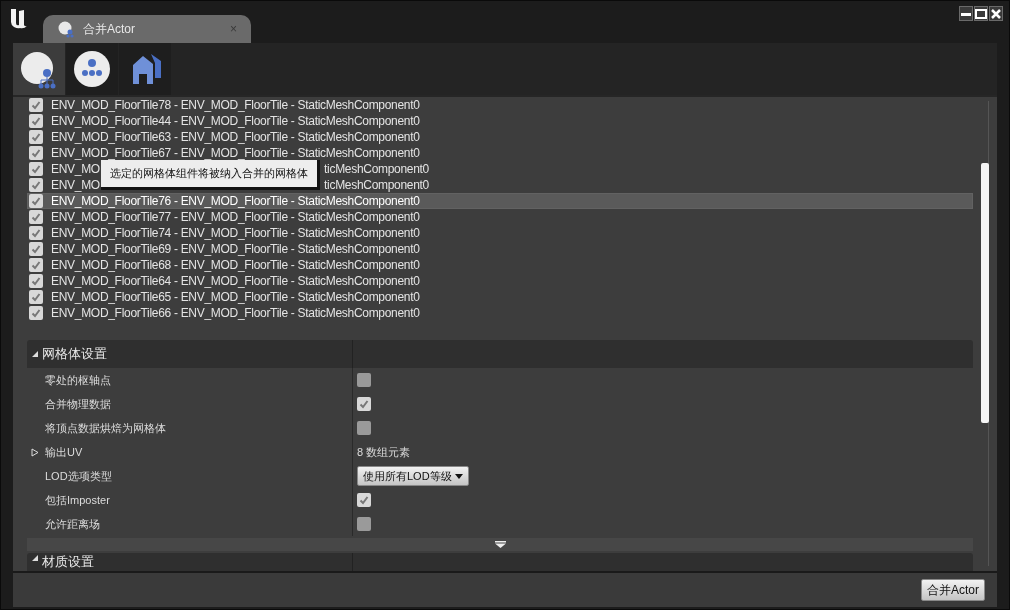 The image size is (1010, 610). I want to click on property-label: 零处的枢轴点, so click(78, 380).